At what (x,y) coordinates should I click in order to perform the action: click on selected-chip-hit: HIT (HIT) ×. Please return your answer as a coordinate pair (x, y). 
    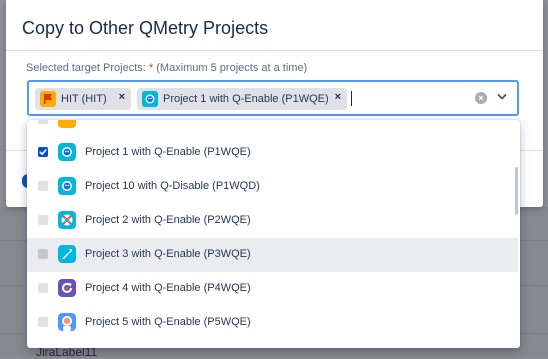
    Looking at the image, I should click on (83, 99).